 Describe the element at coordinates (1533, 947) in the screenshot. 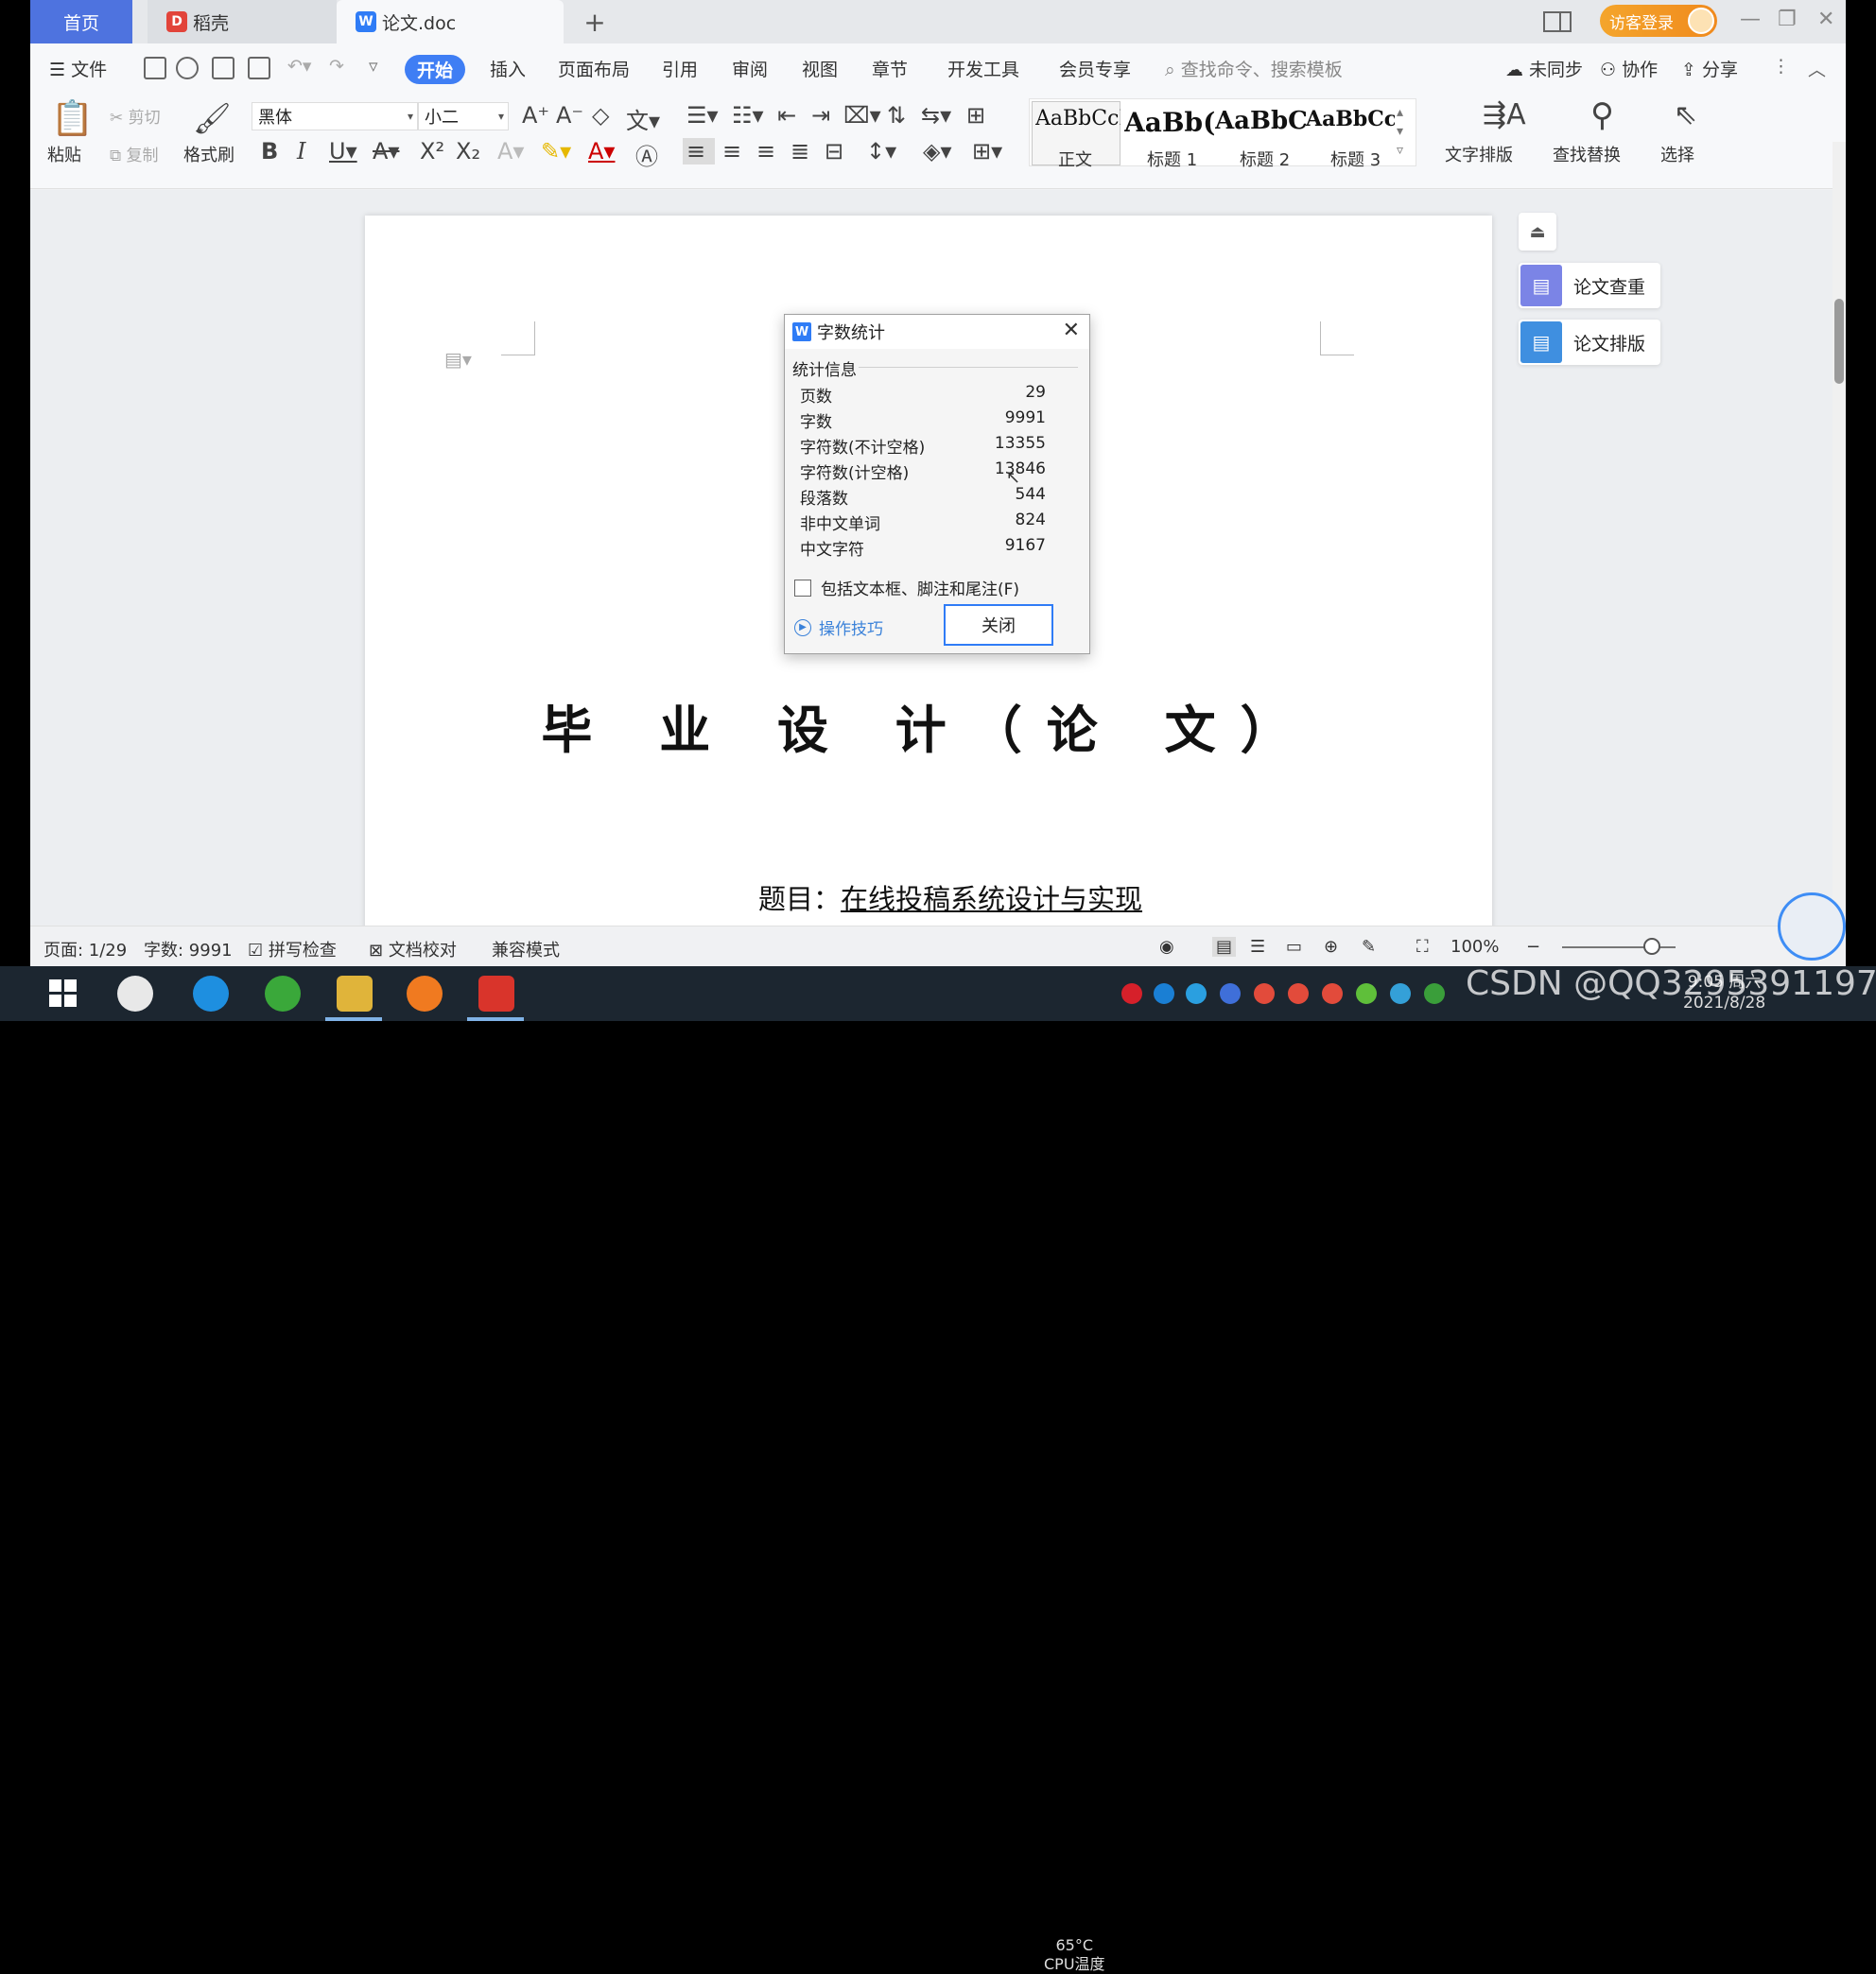

I see `zoom-out-icon: −` at that location.